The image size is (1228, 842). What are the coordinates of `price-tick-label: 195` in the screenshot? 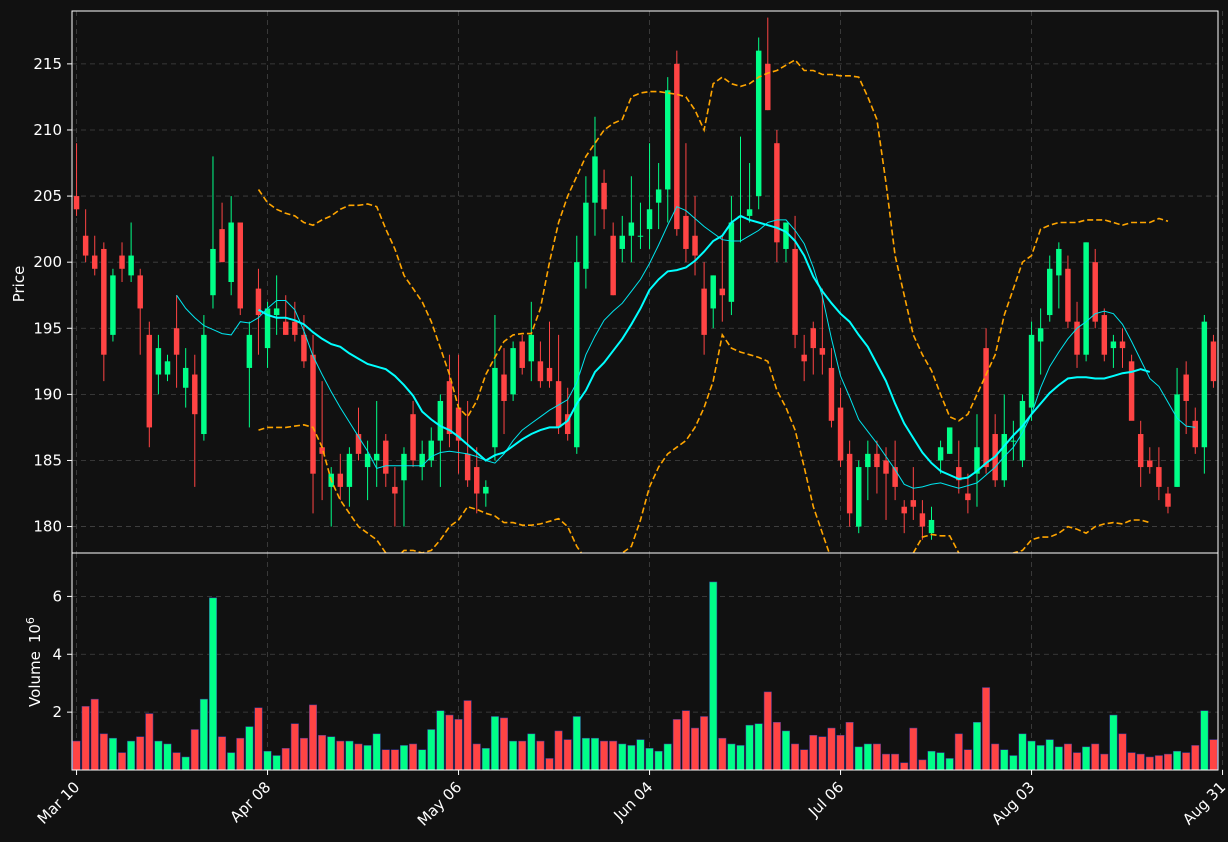 It's located at (47, 328).